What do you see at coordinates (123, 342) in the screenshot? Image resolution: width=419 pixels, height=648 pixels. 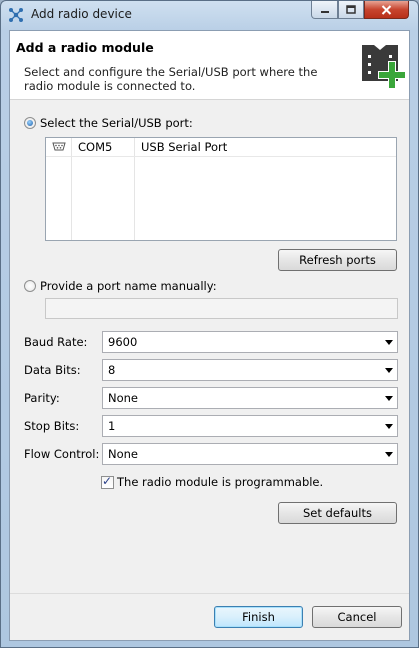 I see `baud-rate-value: 9600` at bounding box center [123, 342].